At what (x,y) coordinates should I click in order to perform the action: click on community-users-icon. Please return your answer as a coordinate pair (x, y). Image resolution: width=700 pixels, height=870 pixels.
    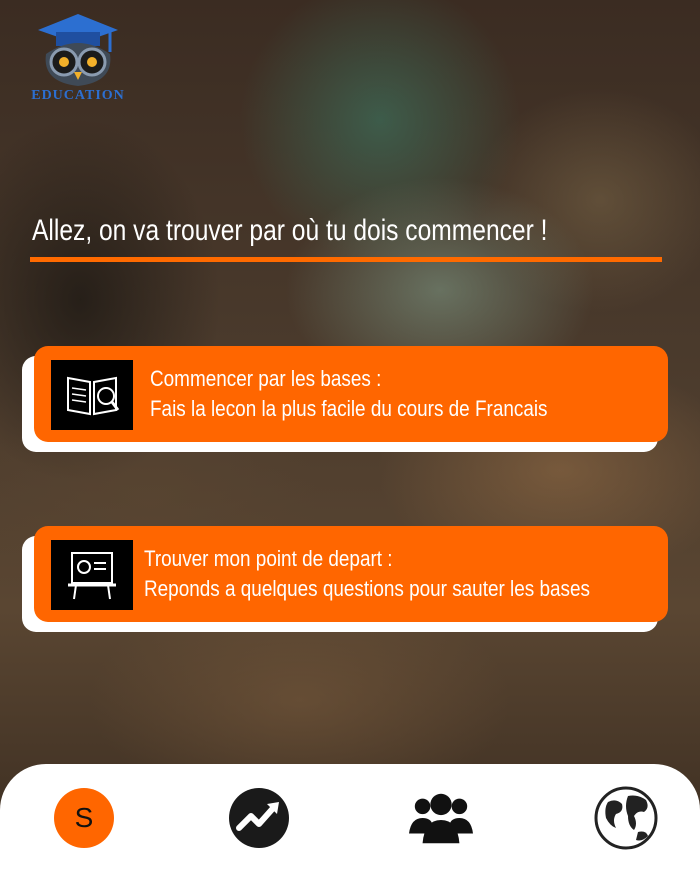
    Looking at the image, I should click on (441, 818).